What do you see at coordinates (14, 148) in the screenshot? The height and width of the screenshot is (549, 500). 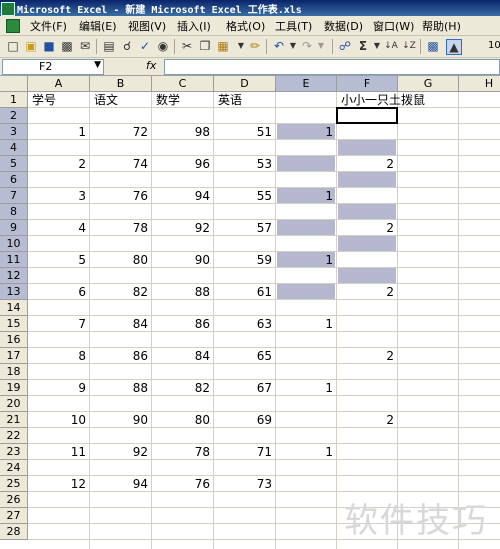 I see `row-header-4: 4` at bounding box center [14, 148].